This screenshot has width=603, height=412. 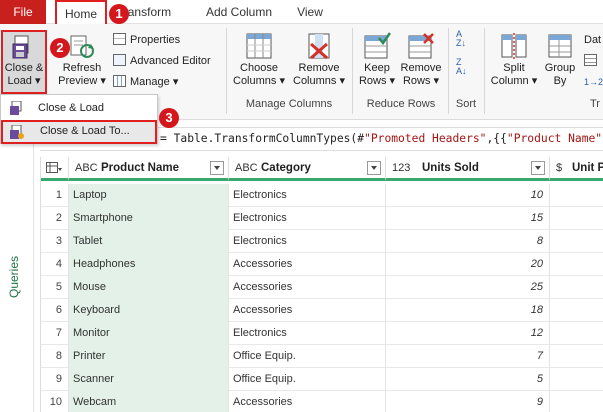 I want to click on remove-columns-button: Remove Columns ▾, so click(x=319, y=60).